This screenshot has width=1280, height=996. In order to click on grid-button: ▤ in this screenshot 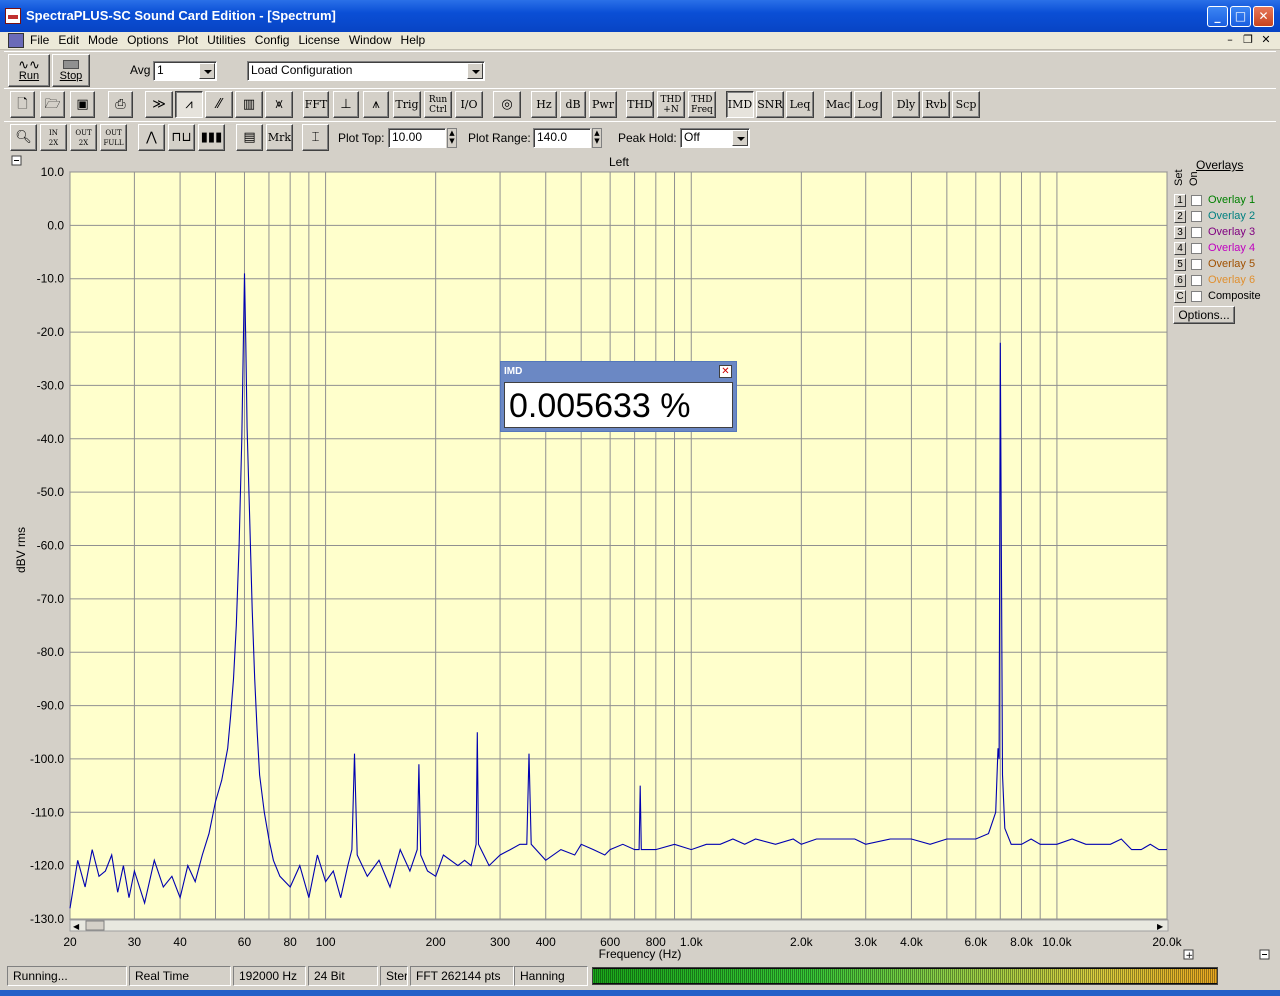, I will do `click(249, 137)`.